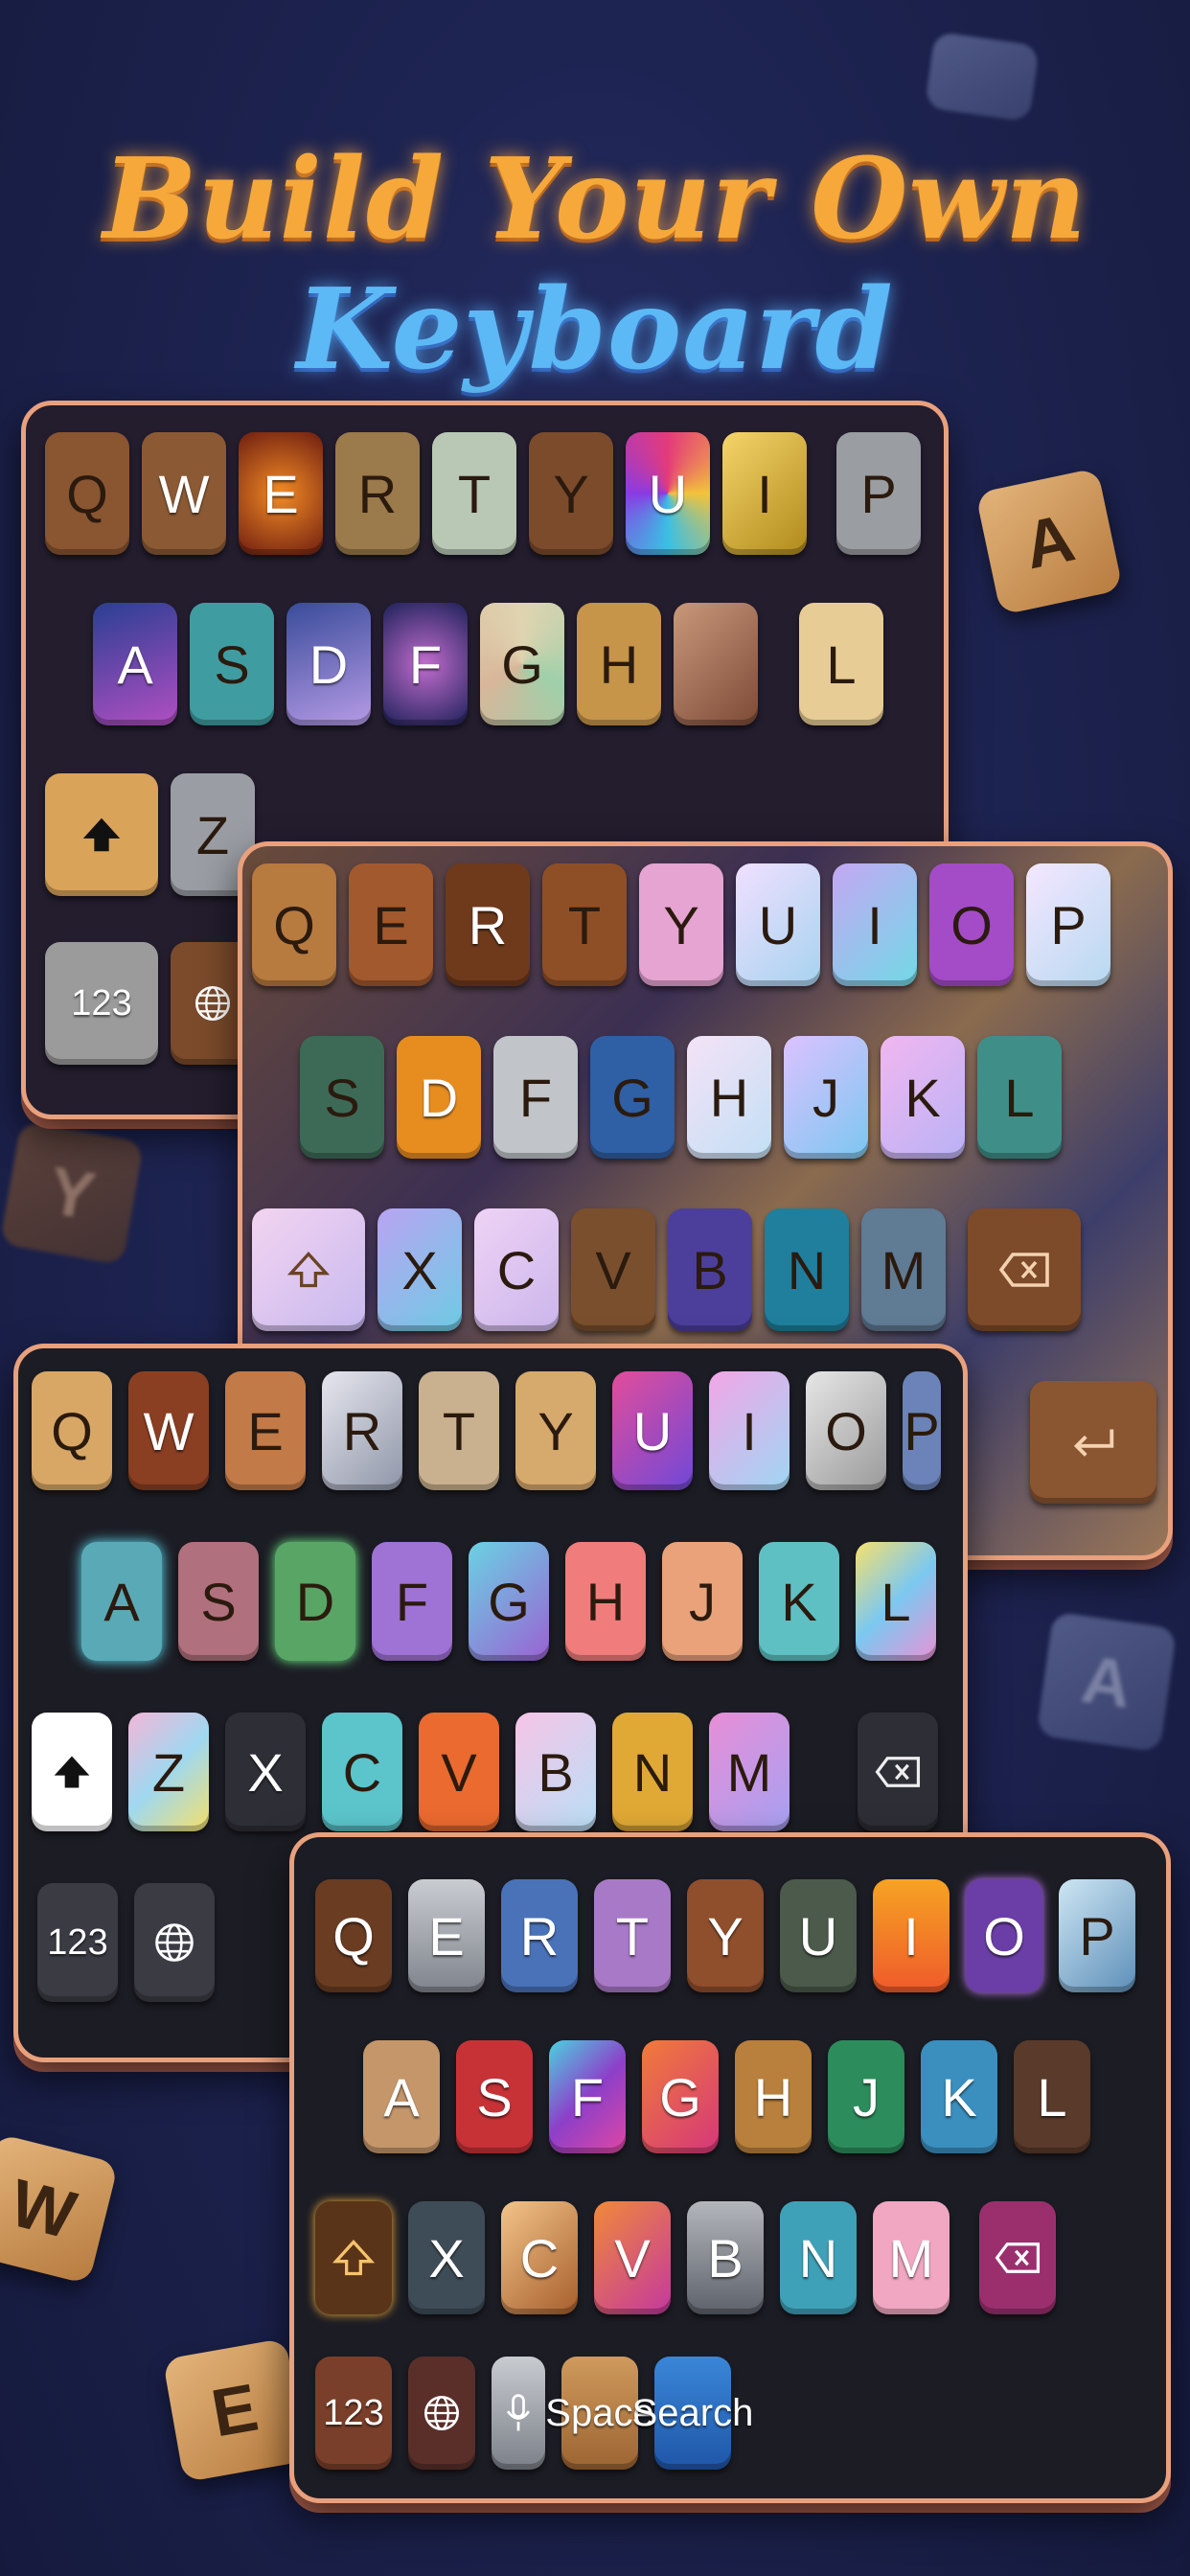 This screenshot has height=2576, width=1190. I want to click on space-key: Space, so click(600, 2413).